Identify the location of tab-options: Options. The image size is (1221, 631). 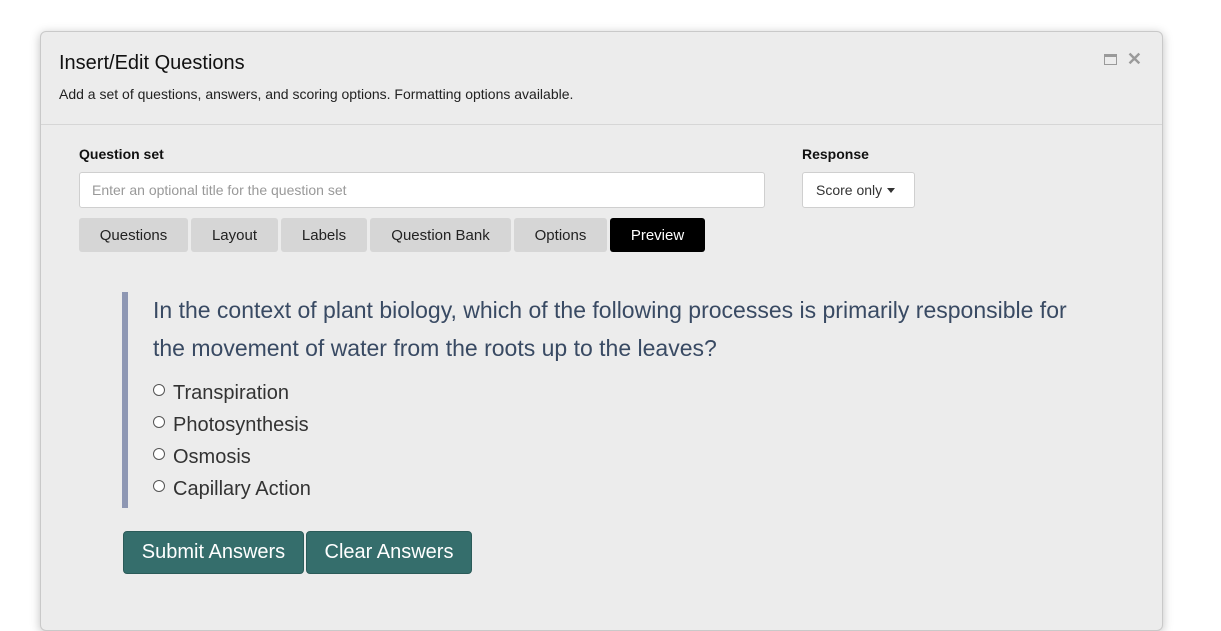
(560, 235).